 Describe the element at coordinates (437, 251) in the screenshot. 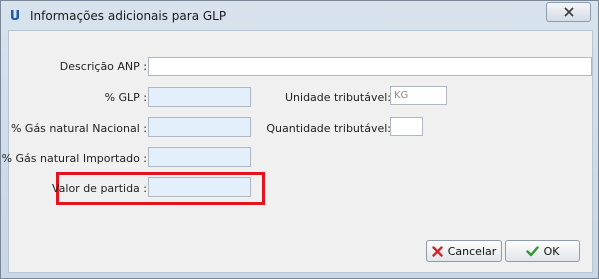

I see `x-icon` at that location.